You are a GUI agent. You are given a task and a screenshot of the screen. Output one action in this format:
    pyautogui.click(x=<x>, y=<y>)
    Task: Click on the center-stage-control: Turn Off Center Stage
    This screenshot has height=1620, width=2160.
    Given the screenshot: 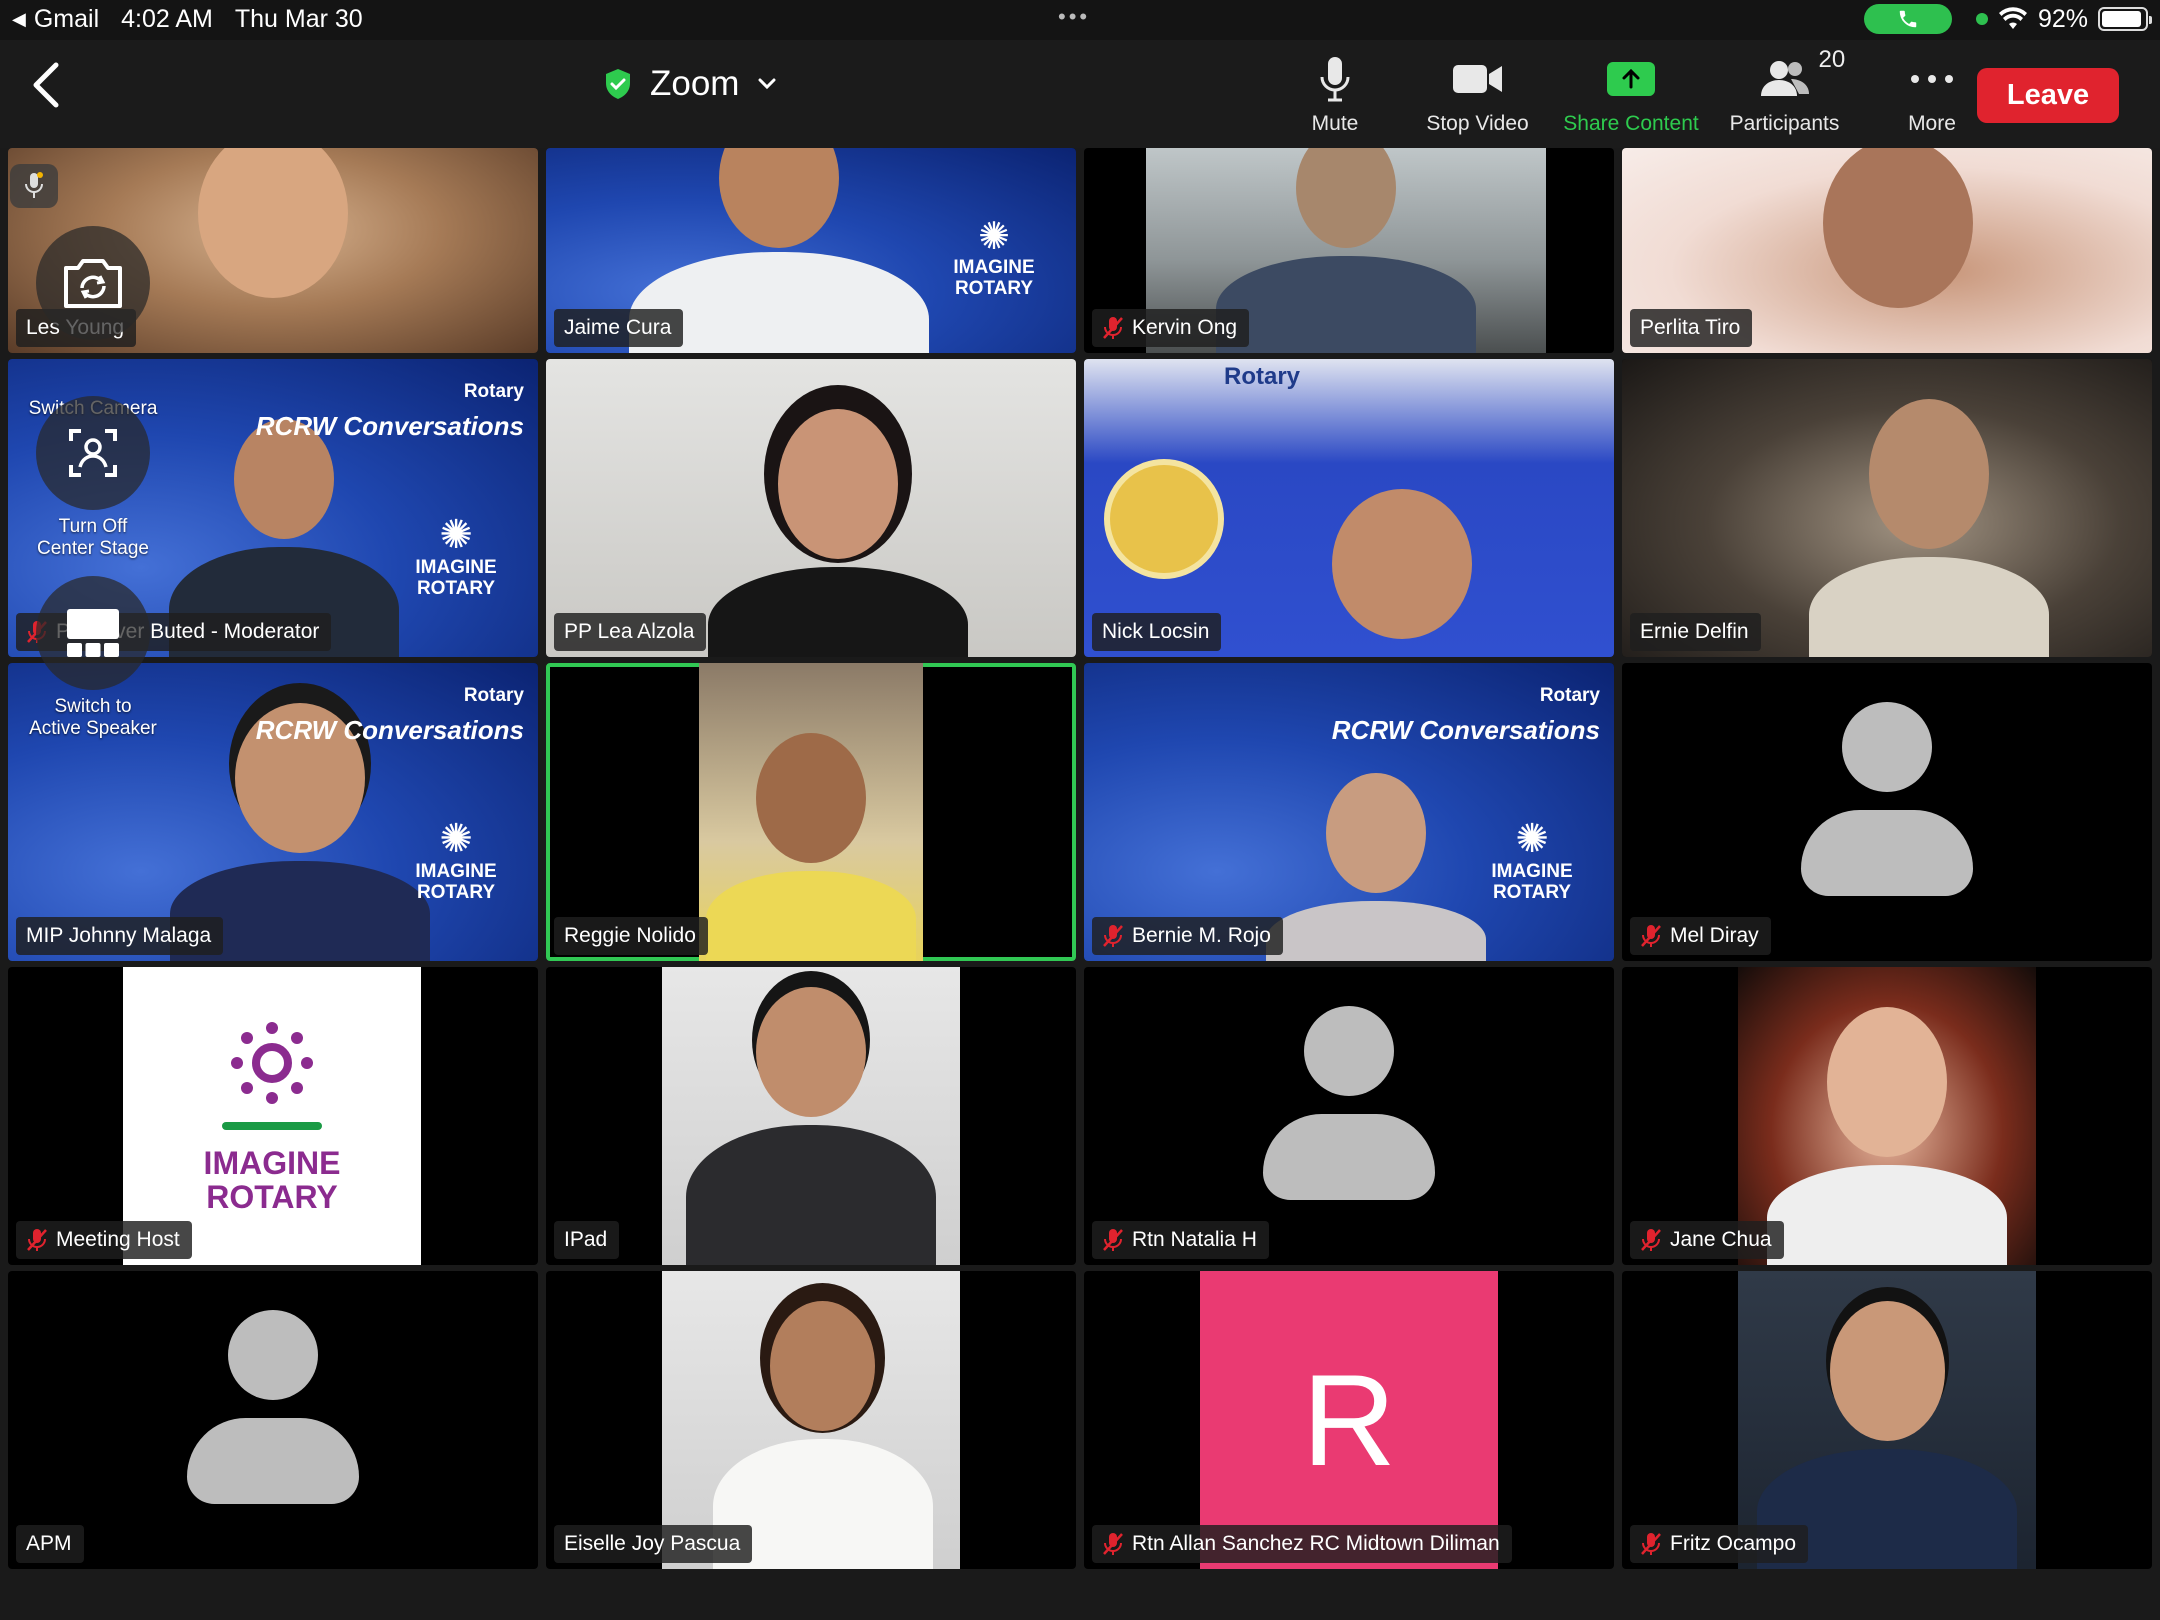 What is the action you would take?
    pyautogui.click(x=93, y=478)
    